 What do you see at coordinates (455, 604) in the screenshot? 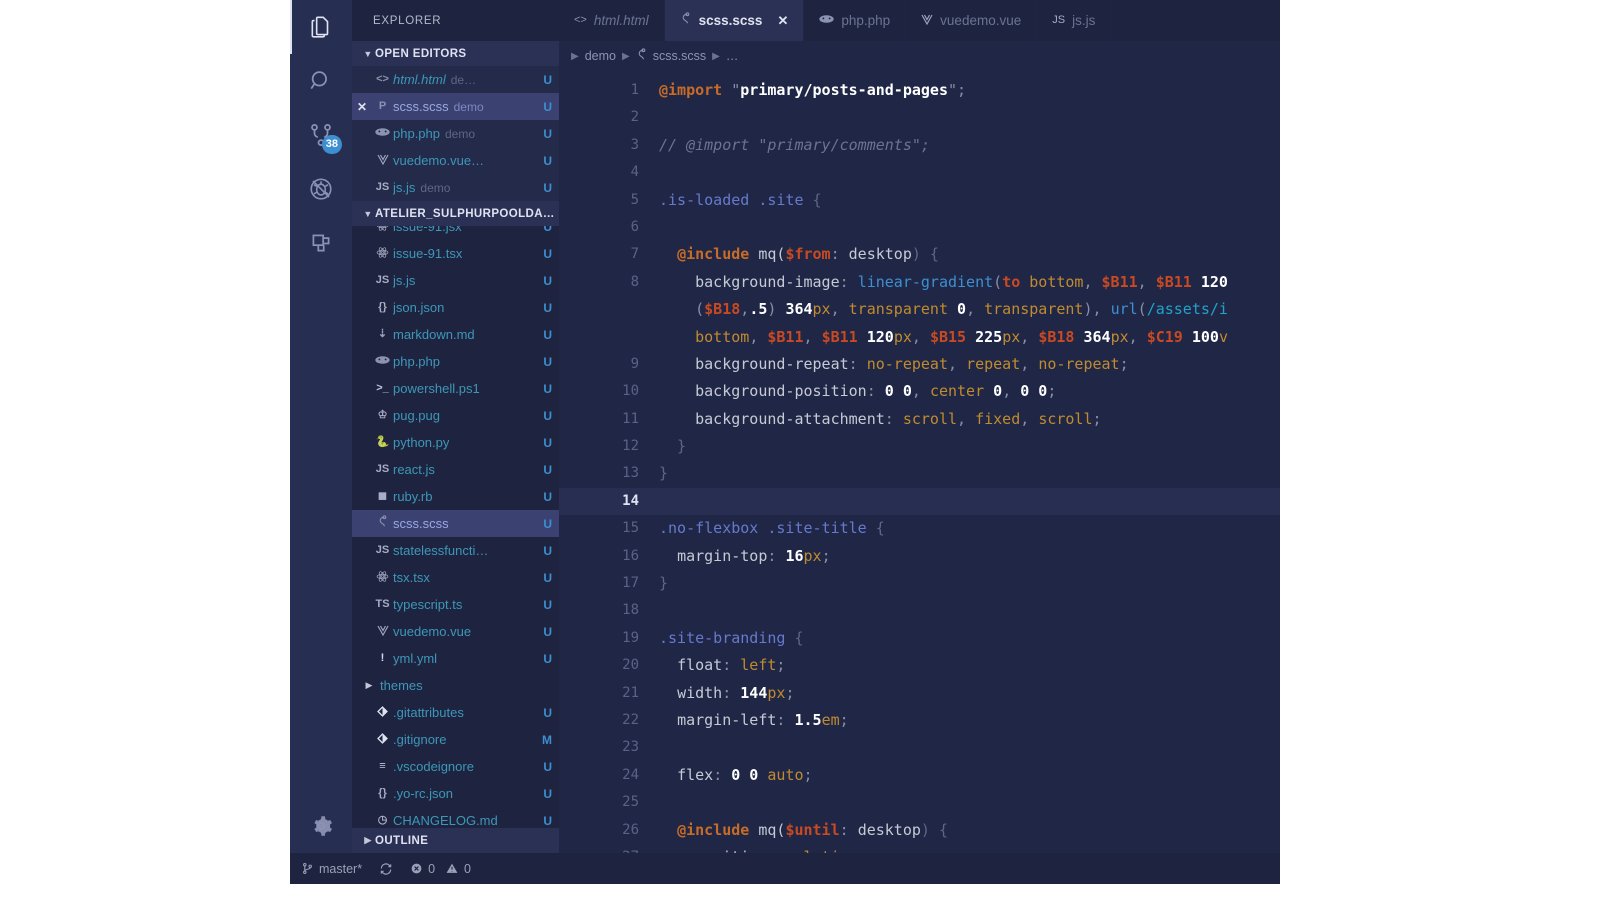
I see `tree-file: TS typescript.ts U` at bounding box center [455, 604].